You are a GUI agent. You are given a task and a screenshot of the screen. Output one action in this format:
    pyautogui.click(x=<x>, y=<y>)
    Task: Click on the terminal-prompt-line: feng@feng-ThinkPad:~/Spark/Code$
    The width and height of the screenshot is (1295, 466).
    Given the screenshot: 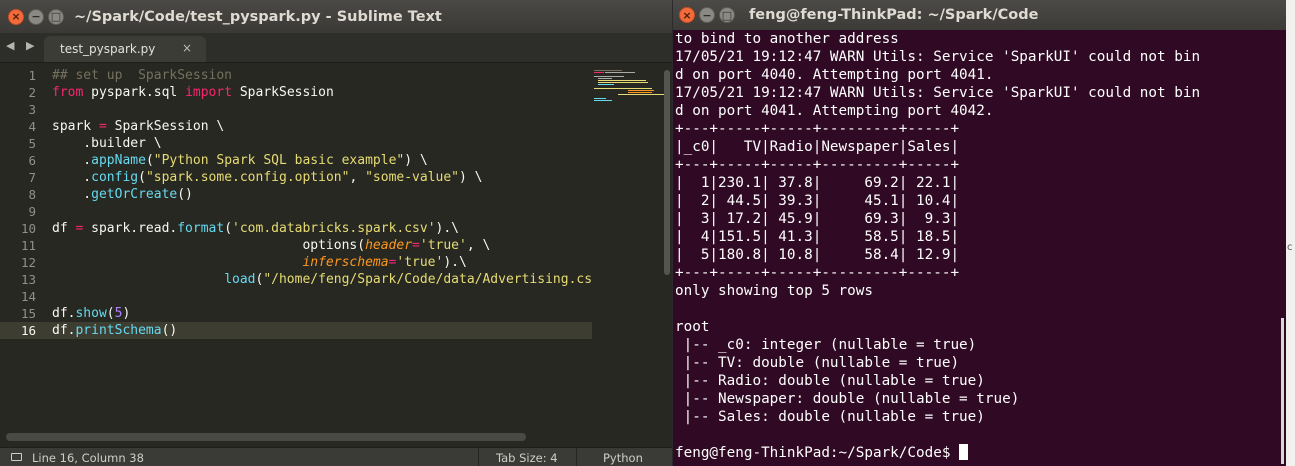 What is the action you would take?
    pyautogui.click(x=975, y=453)
    